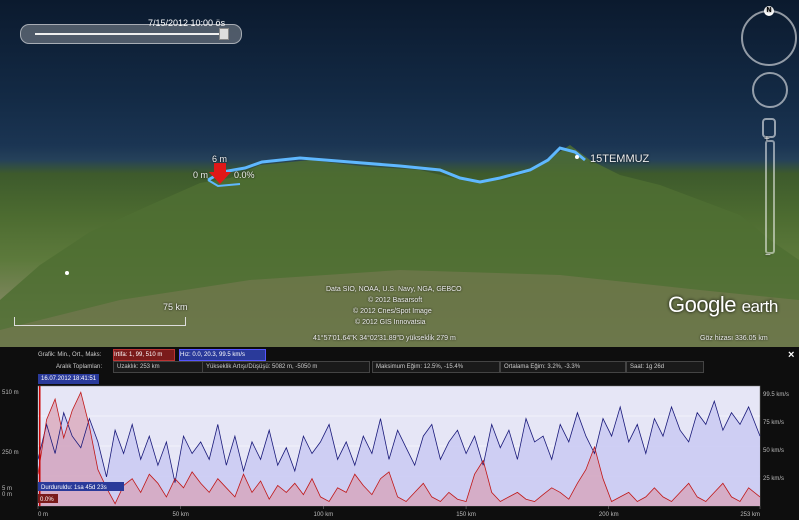 This screenshot has height=520, width=799. Describe the element at coordinates (10, 393) in the screenshot. I see `y-left-tick-label: 510 m` at that location.